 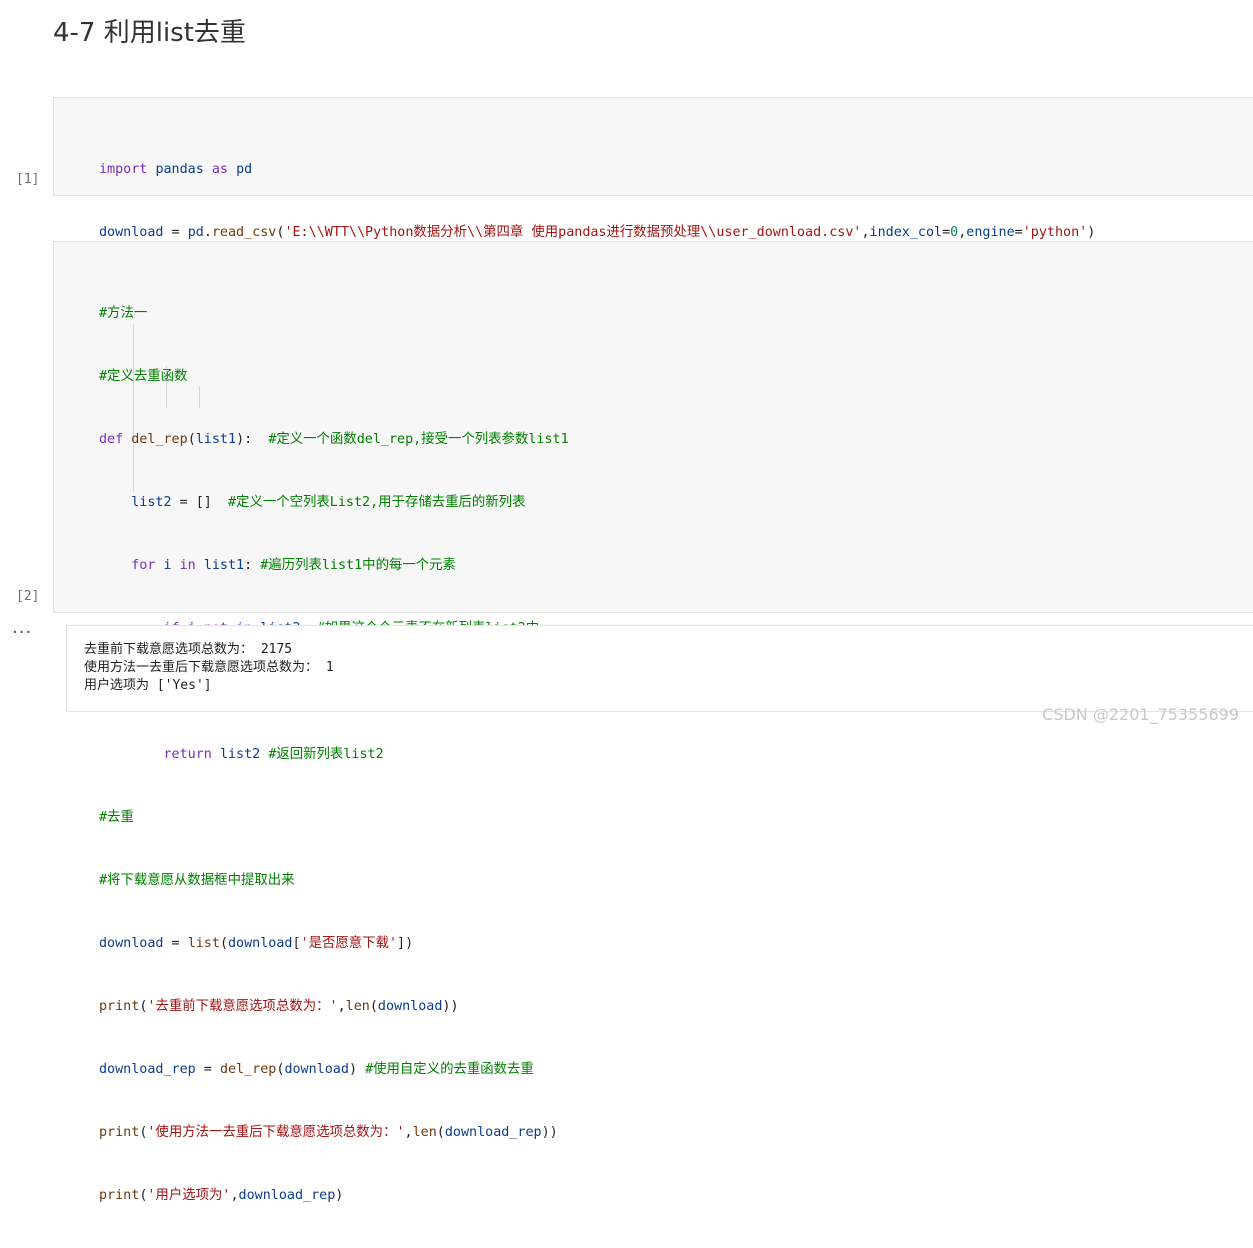 What do you see at coordinates (116, 817) in the screenshot?
I see `code-line: #去重` at bounding box center [116, 817].